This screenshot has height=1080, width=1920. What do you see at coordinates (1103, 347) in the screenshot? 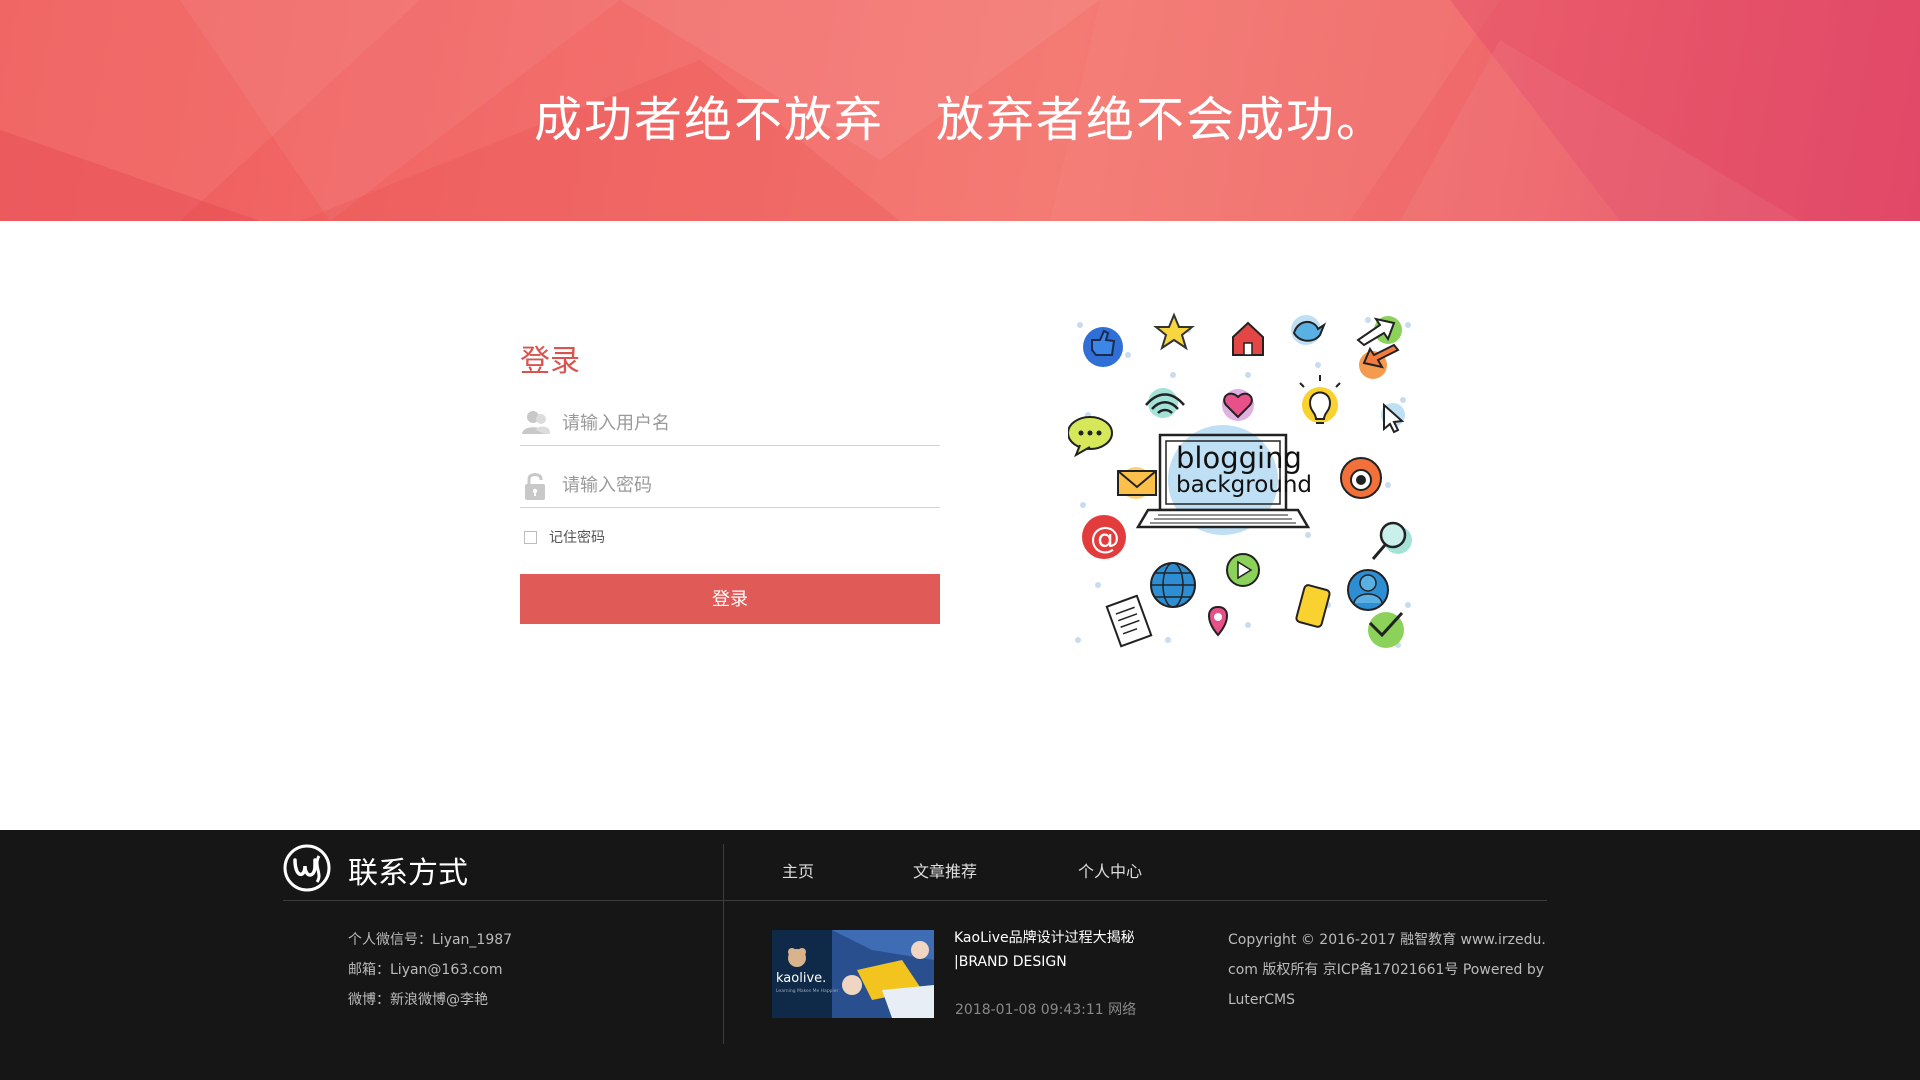
I see `thumbs-up-icon` at bounding box center [1103, 347].